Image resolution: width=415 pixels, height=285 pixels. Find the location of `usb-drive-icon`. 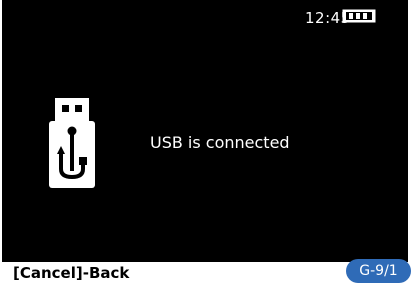

usb-drive-icon is located at coordinates (72, 143).